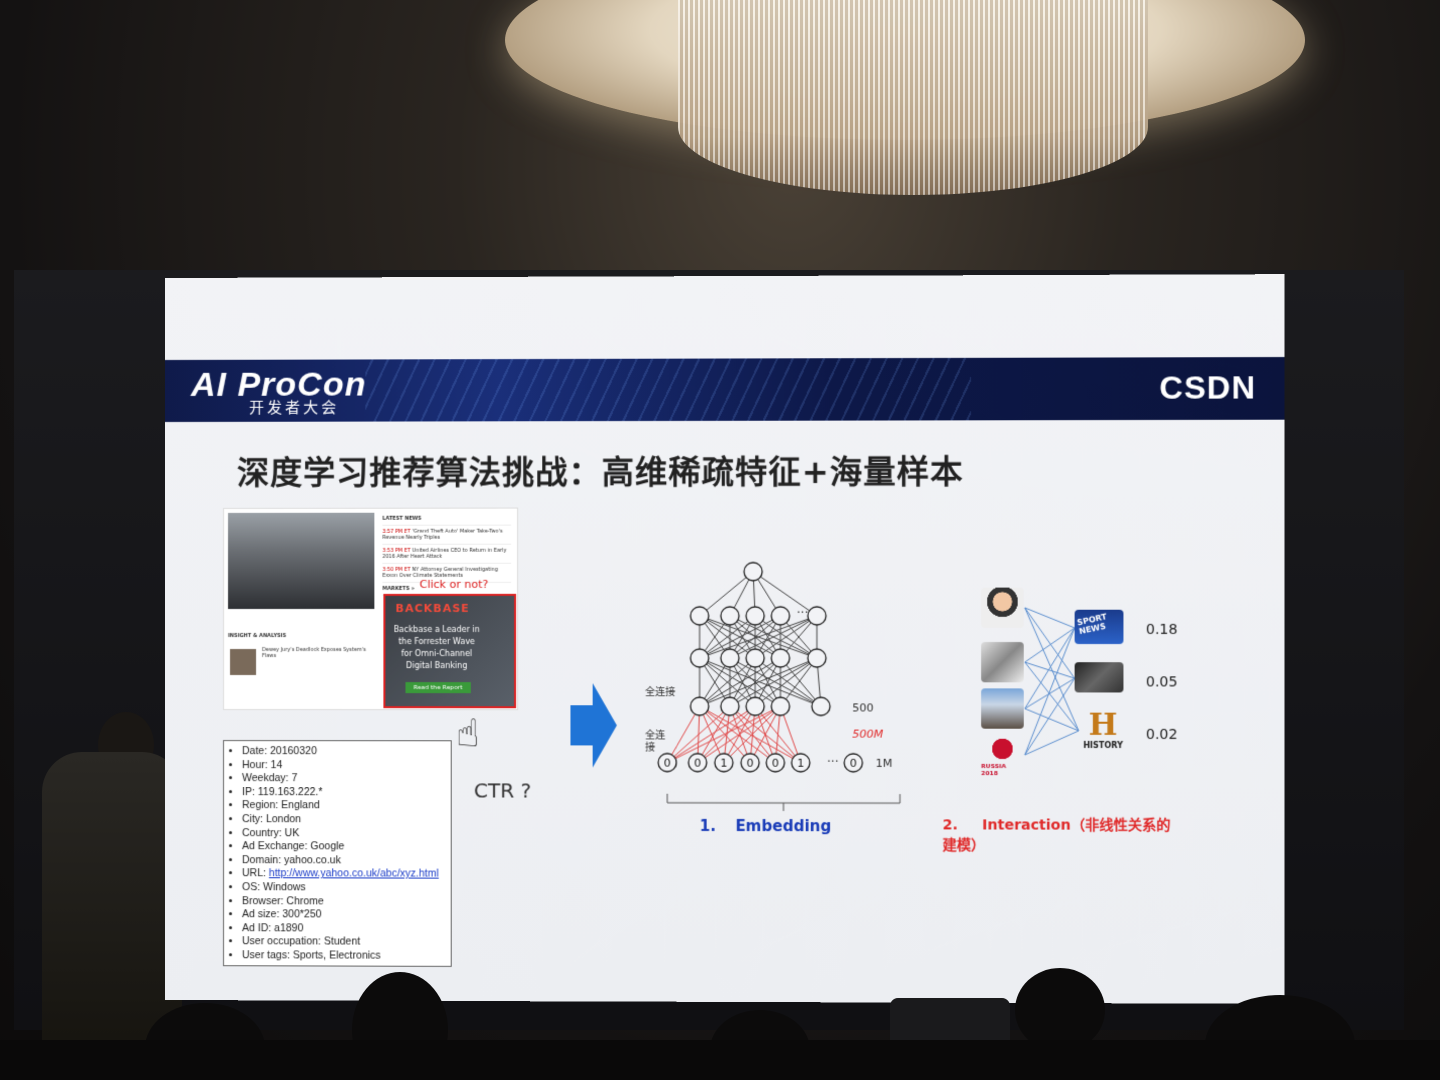  What do you see at coordinates (720, 1024) in the screenshot?
I see `audience-silhouettes` at bounding box center [720, 1024].